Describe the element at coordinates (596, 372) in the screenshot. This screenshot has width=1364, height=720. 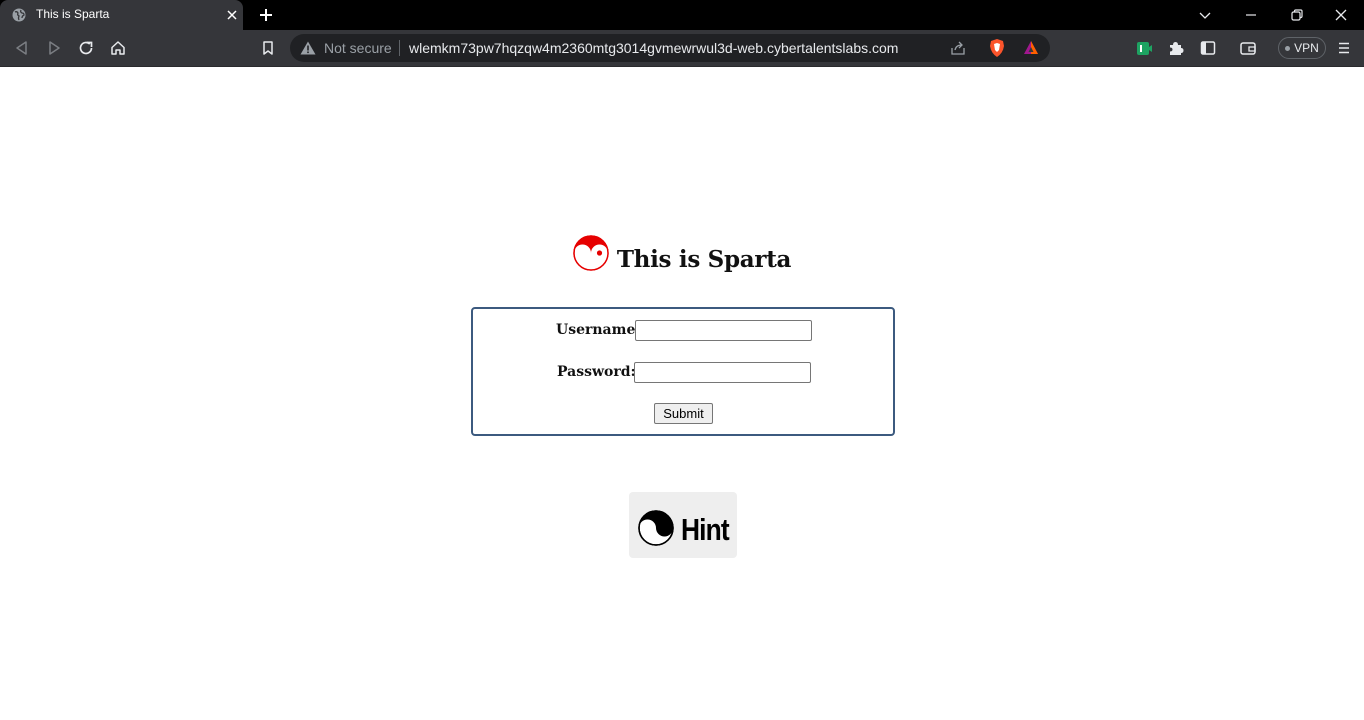
I see `password-label: Password:` at that location.